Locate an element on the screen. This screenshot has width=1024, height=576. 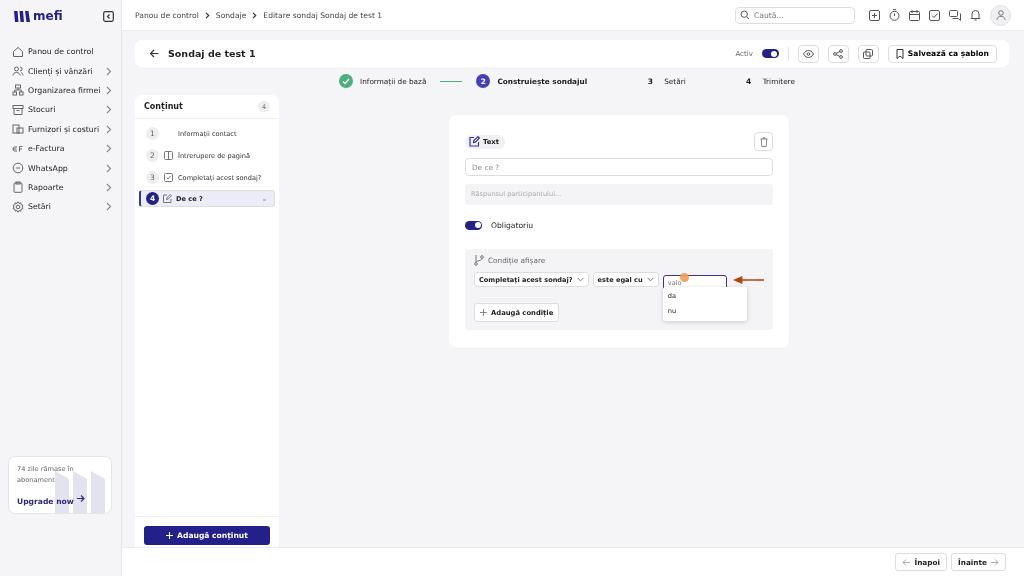
calendar-icon is located at coordinates (914, 15).